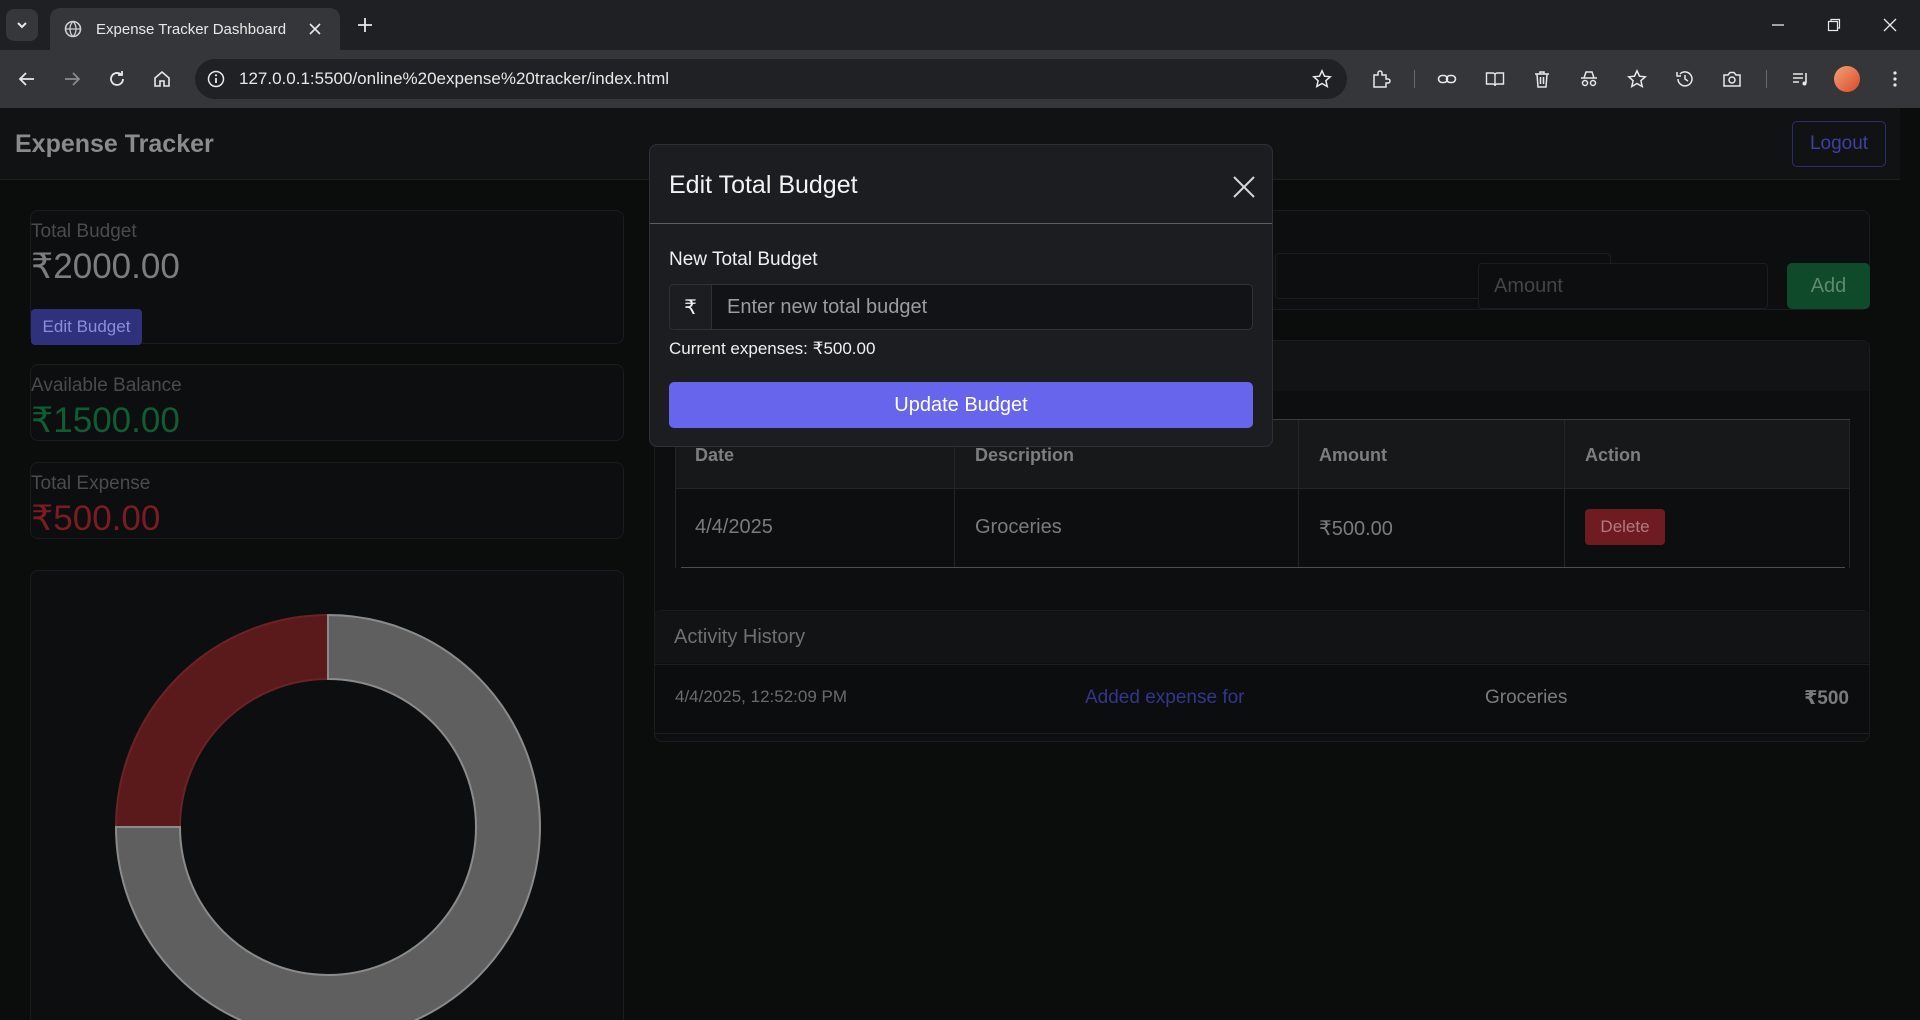 The width and height of the screenshot is (1920, 1020). What do you see at coordinates (763, 185) in the screenshot?
I see `modal-title: Edit Total Budget` at bounding box center [763, 185].